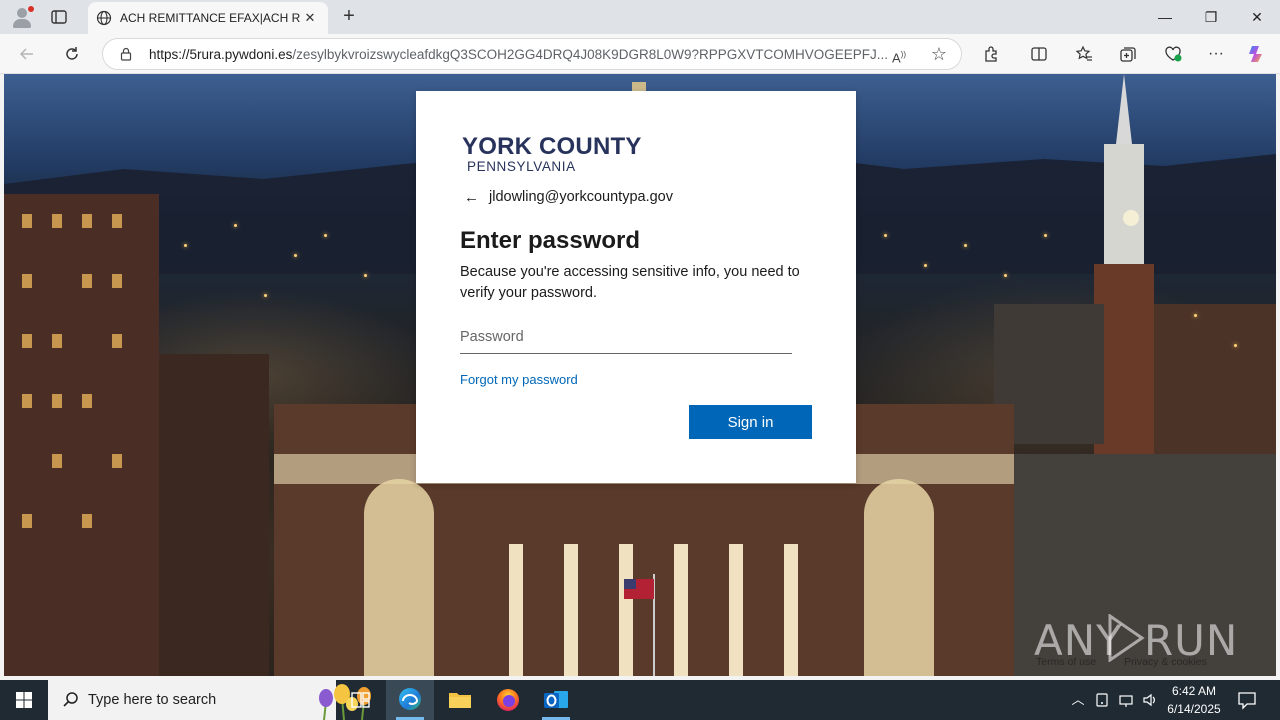  What do you see at coordinates (1128, 54) in the screenshot?
I see `collections-icon` at bounding box center [1128, 54].